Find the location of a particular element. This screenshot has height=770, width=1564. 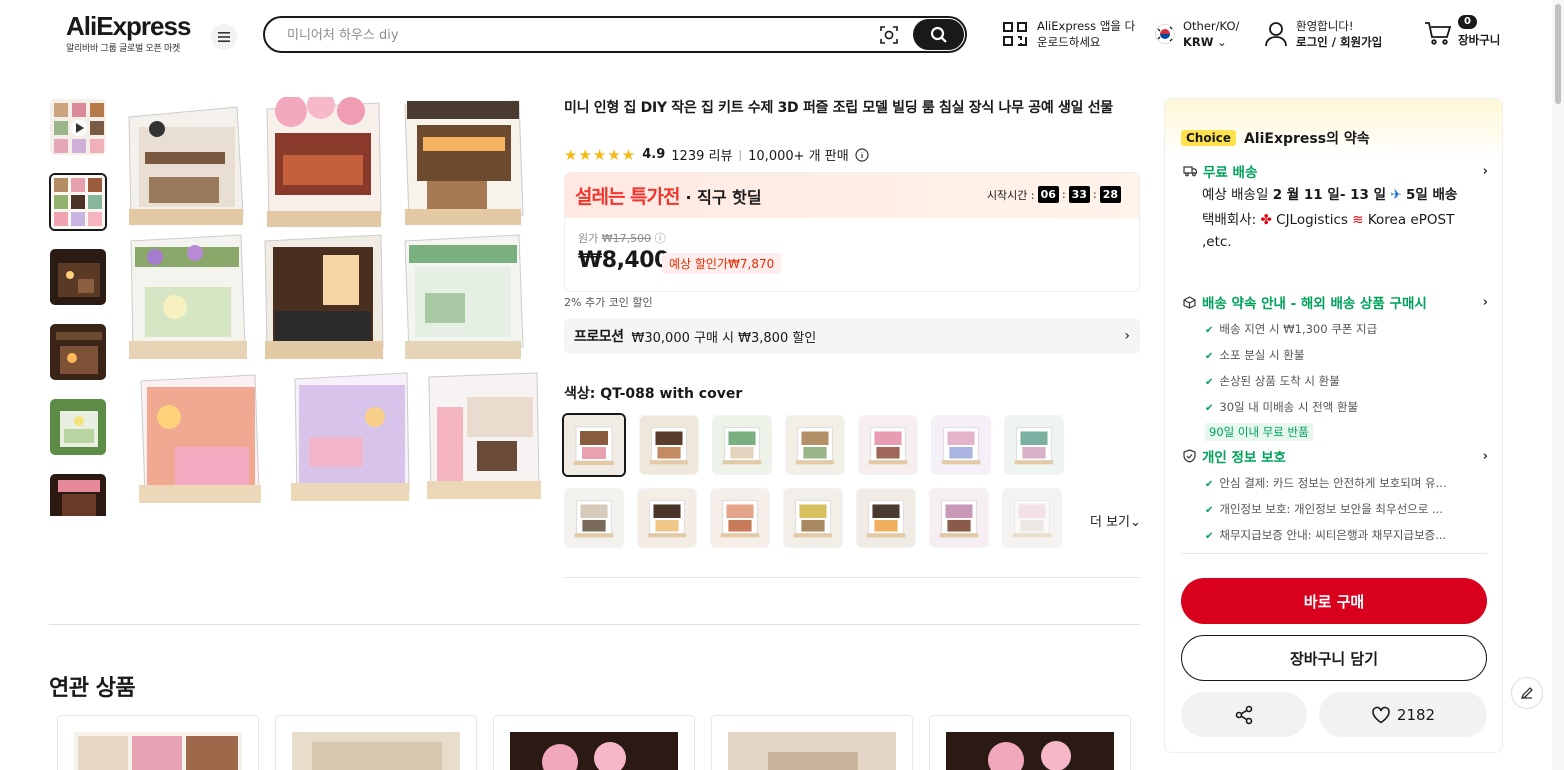

timer-seconds: 28 is located at coordinates (1110, 194).